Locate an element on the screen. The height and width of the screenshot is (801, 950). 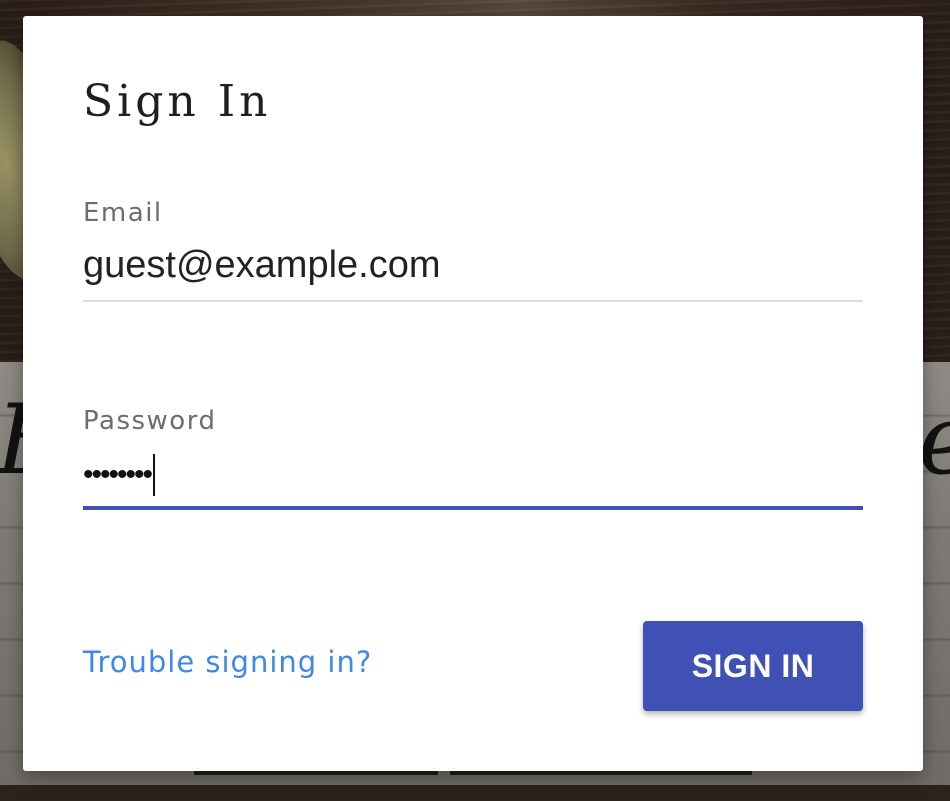
password-underline-focused is located at coordinates (473, 508).